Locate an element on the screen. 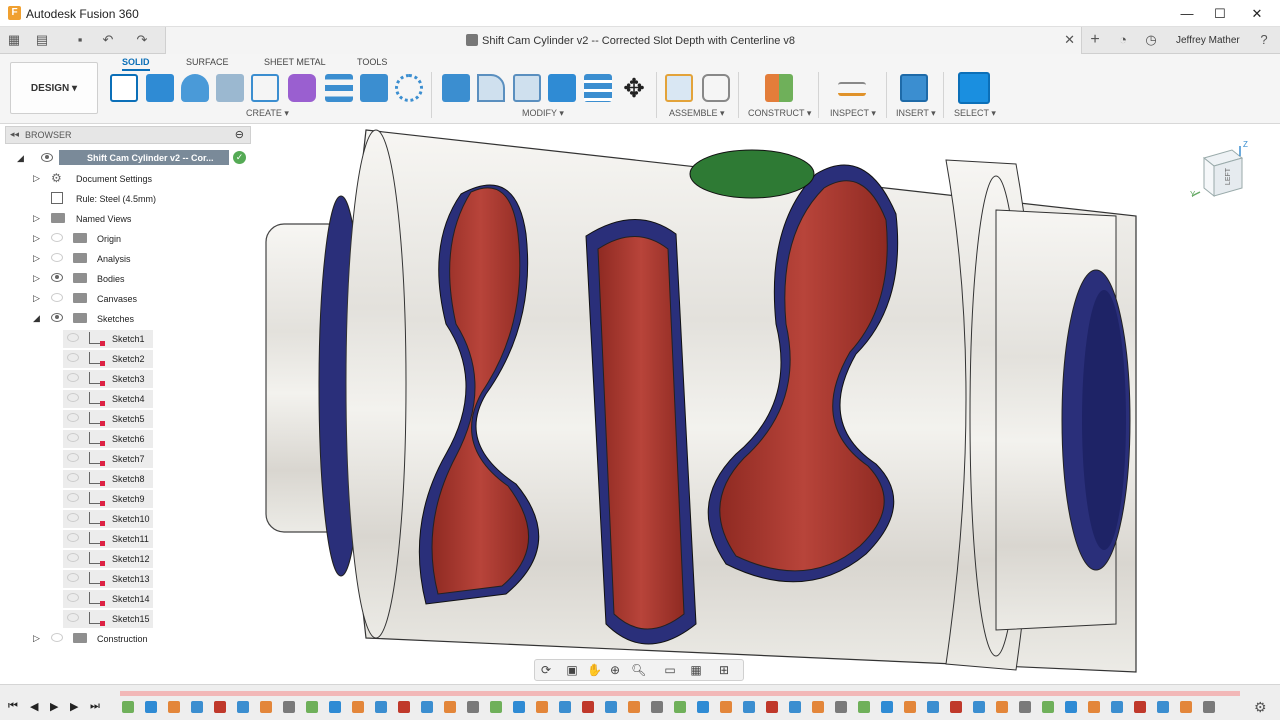 The height and width of the screenshot is (720, 1280). go-to-start-icon: ⏮ is located at coordinates (13, 706).